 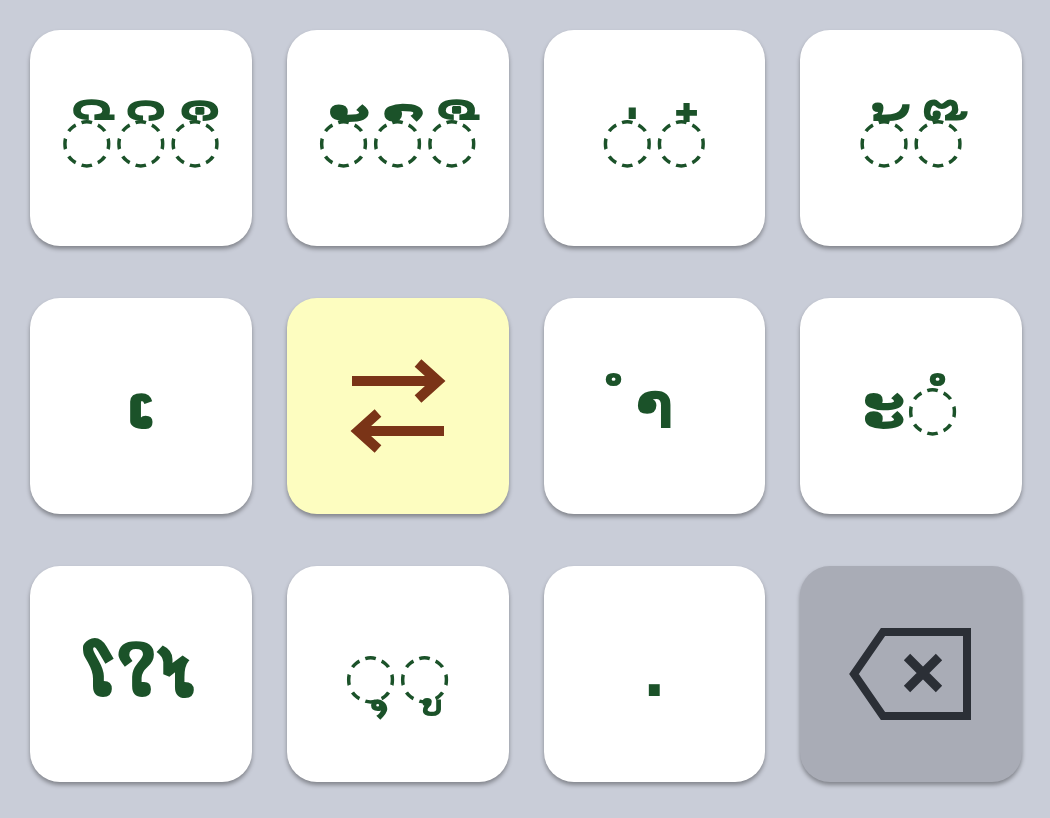 What do you see at coordinates (911, 138) in the screenshot?
I see `character-key: ◌້◌໊` at bounding box center [911, 138].